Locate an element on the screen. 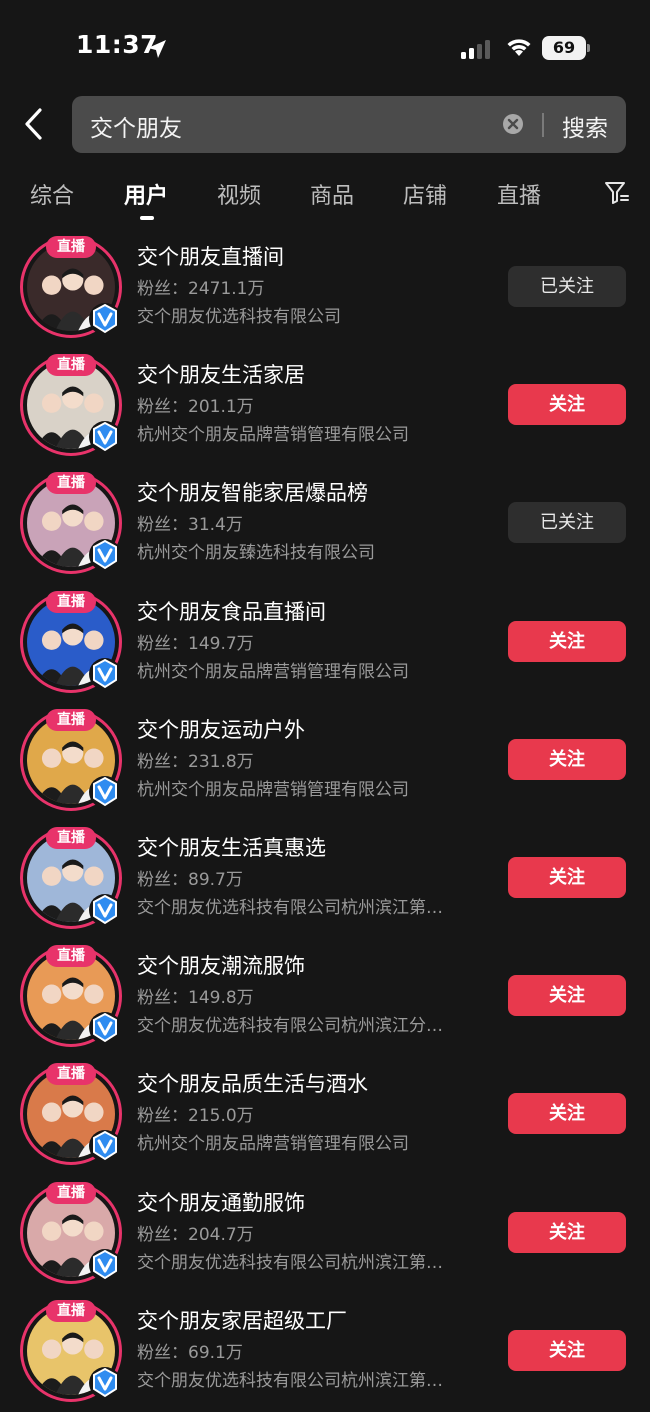 The image size is (650, 1412). user-name: 交个朋友潮流服饰 is located at coordinates (221, 966).